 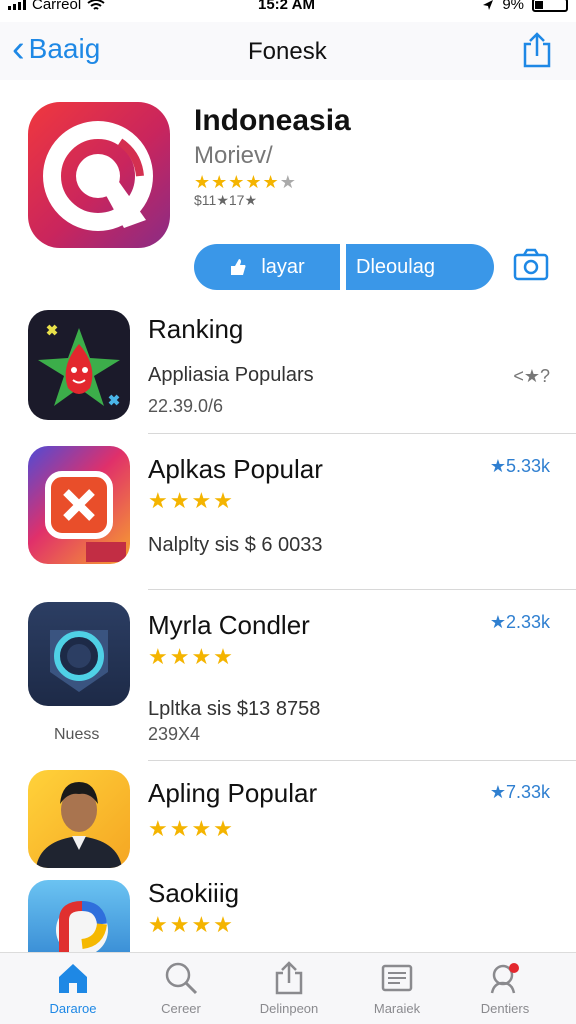 What do you see at coordinates (73, 978) in the screenshot?
I see `home-icon` at bounding box center [73, 978].